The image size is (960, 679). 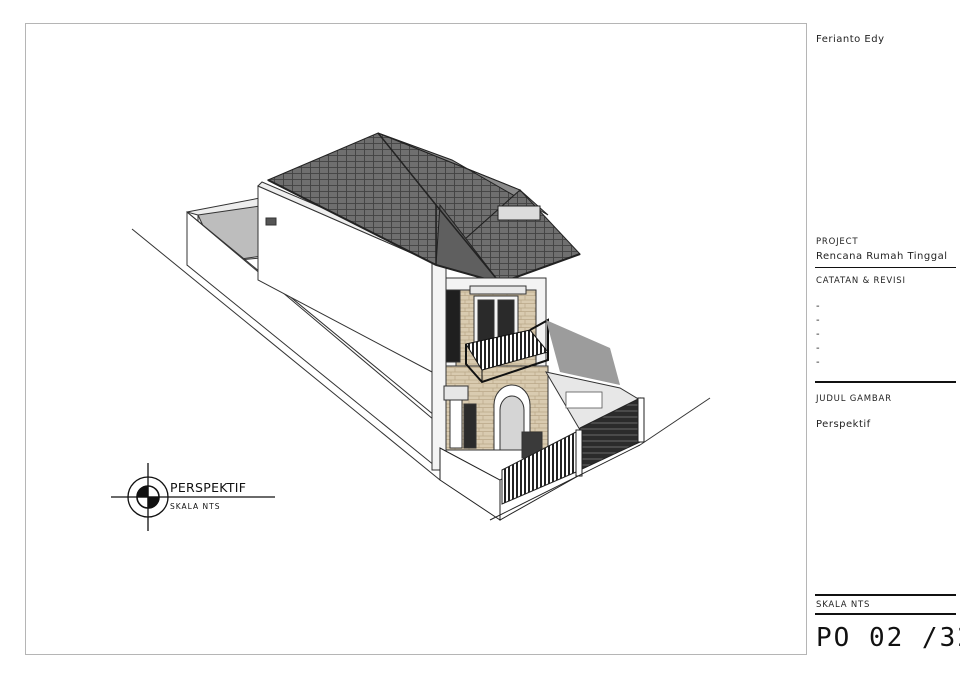 I want to click on notes-label: CATATAN & REVISI, so click(x=861, y=281).